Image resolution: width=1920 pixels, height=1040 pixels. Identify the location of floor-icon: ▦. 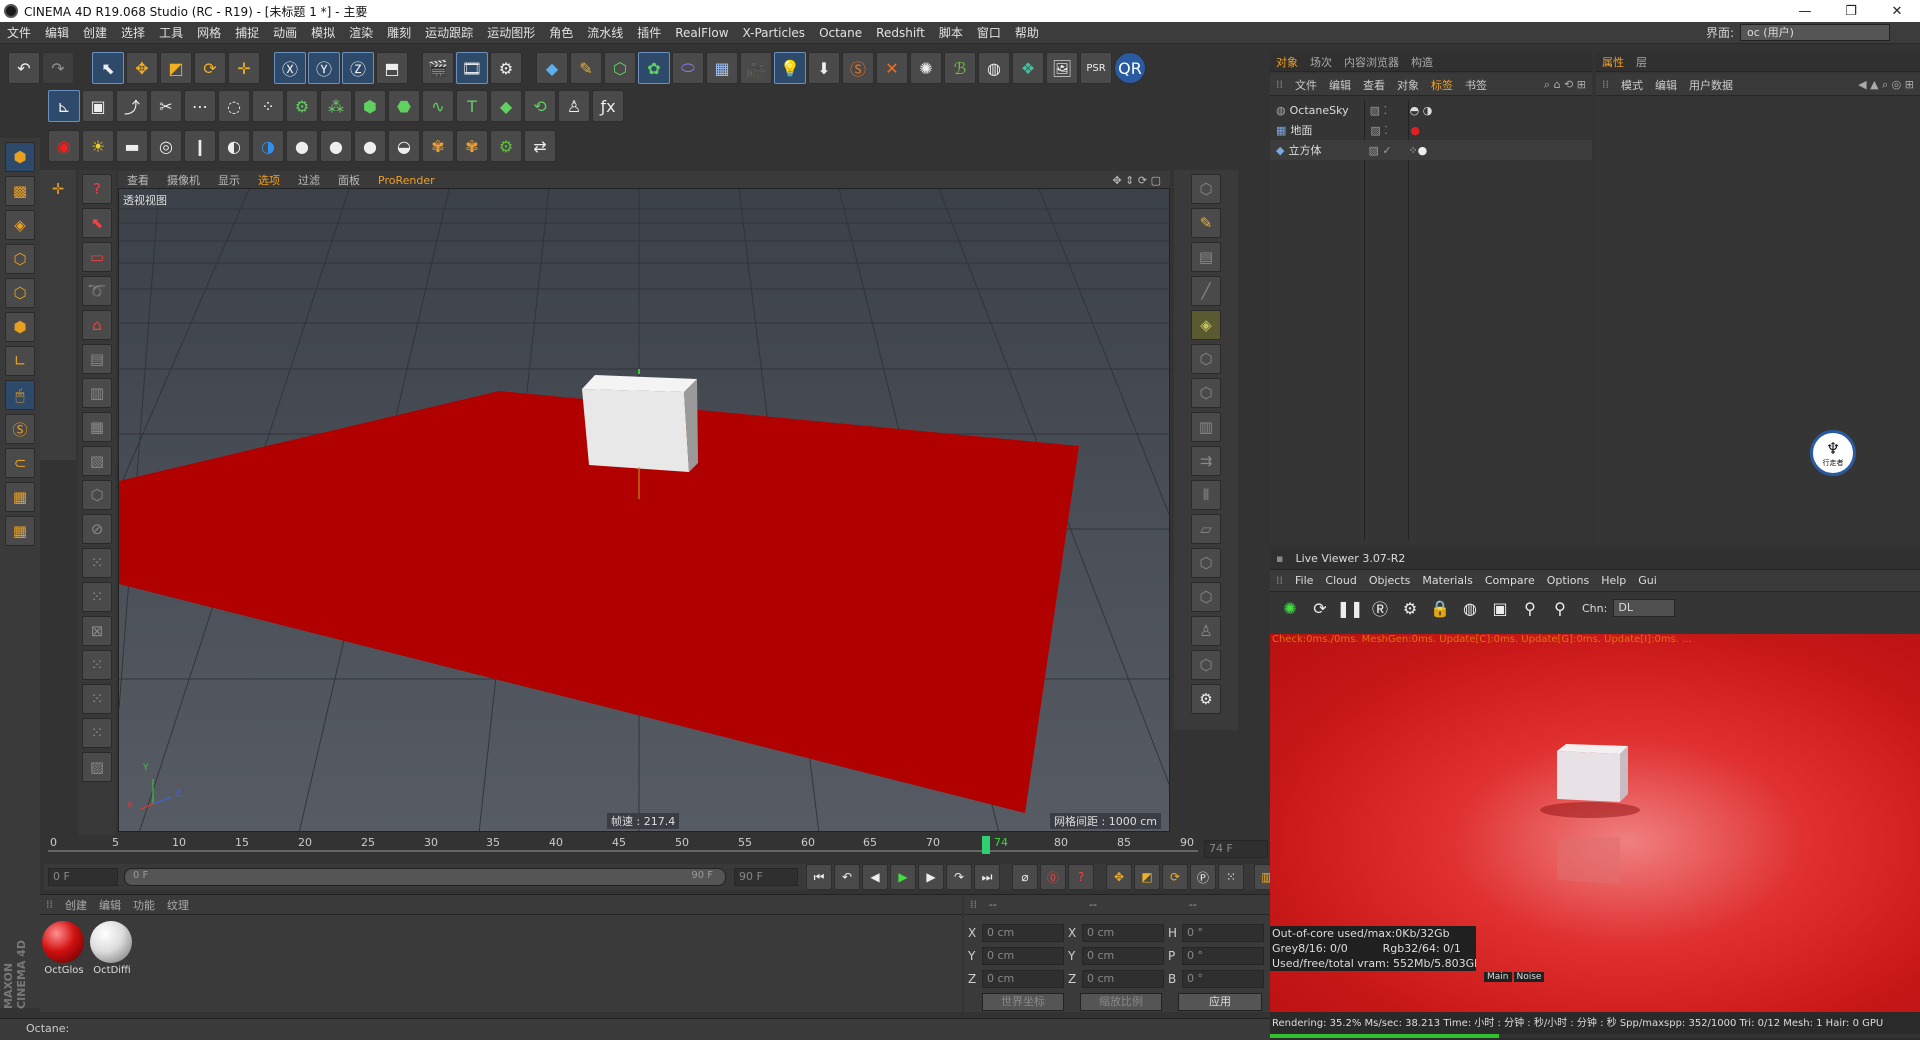
(722, 68).